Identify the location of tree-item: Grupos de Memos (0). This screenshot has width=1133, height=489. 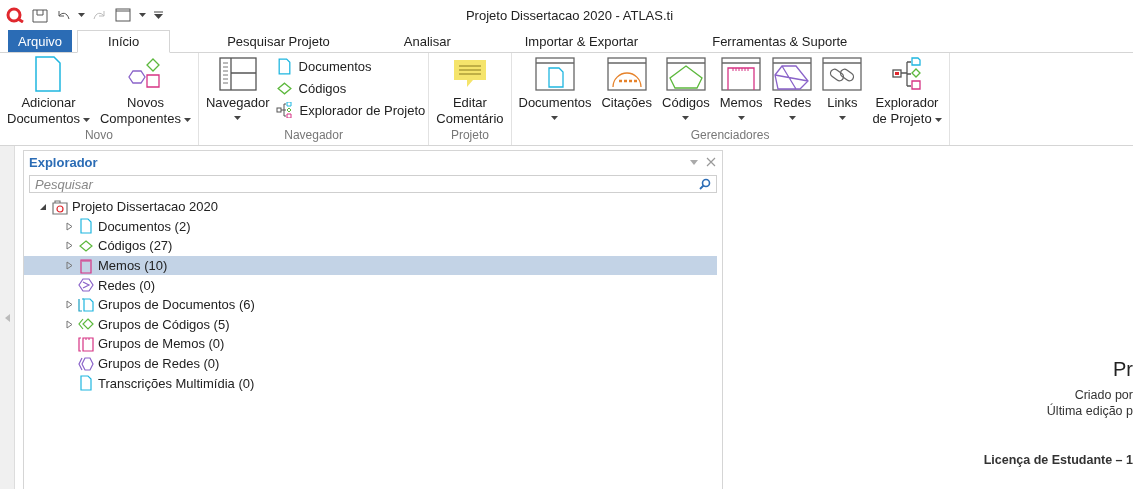
(370, 344).